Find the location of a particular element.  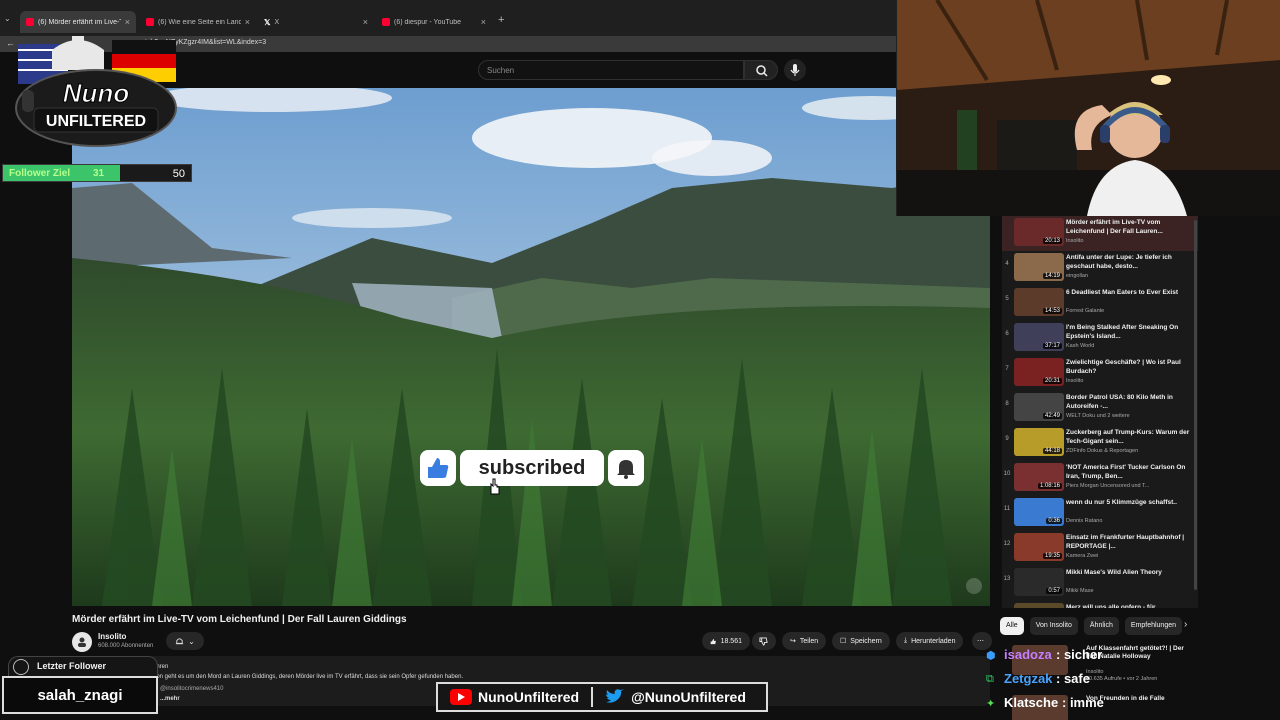

filter-chip: Ähnlich is located at coordinates (1101, 626).